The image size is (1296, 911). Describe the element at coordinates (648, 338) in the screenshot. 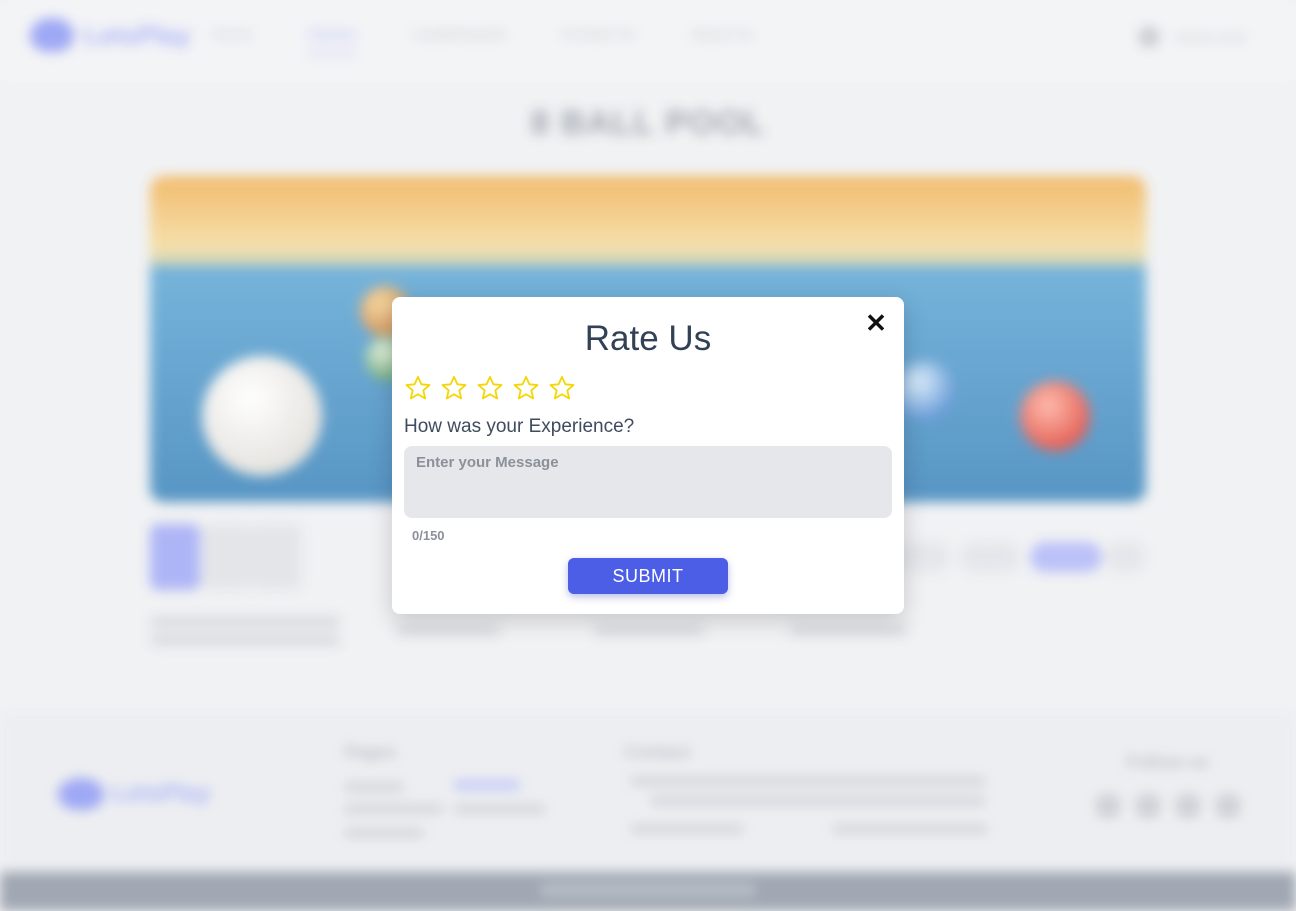

I see `modal-title: Rate Us` at that location.